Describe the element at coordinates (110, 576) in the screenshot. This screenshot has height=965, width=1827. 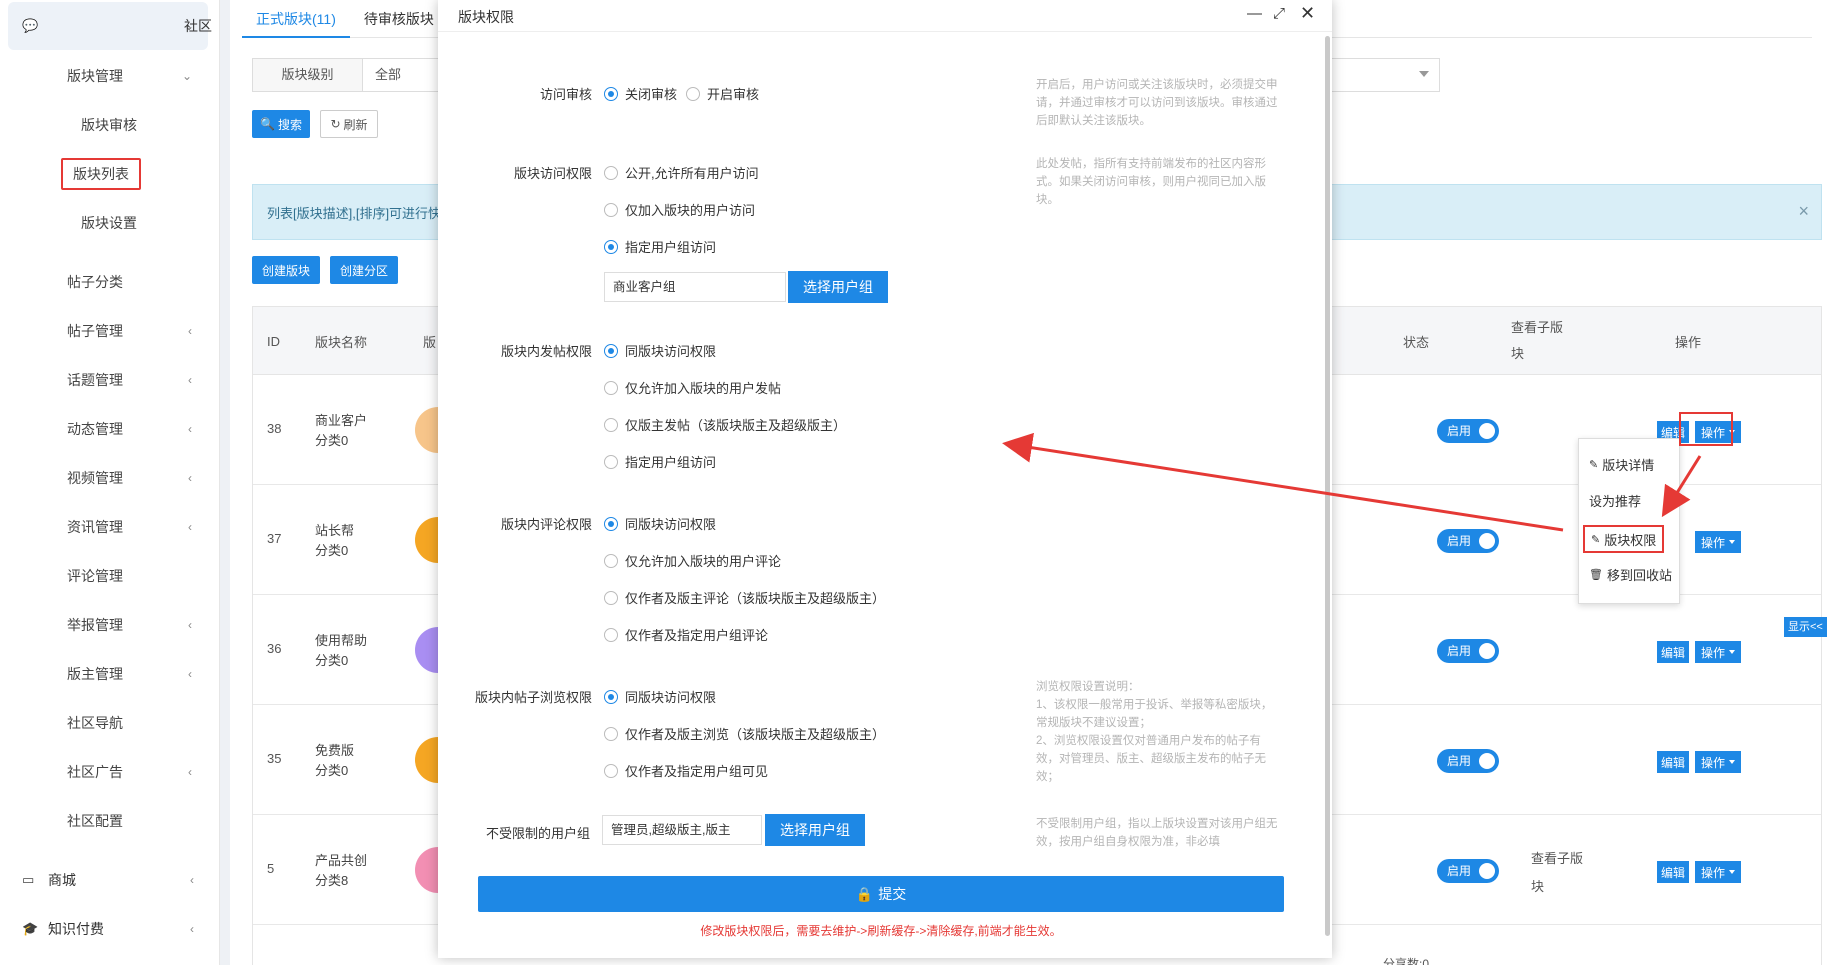
I see `sidebar-item-comment-manage: 评论管理` at that location.